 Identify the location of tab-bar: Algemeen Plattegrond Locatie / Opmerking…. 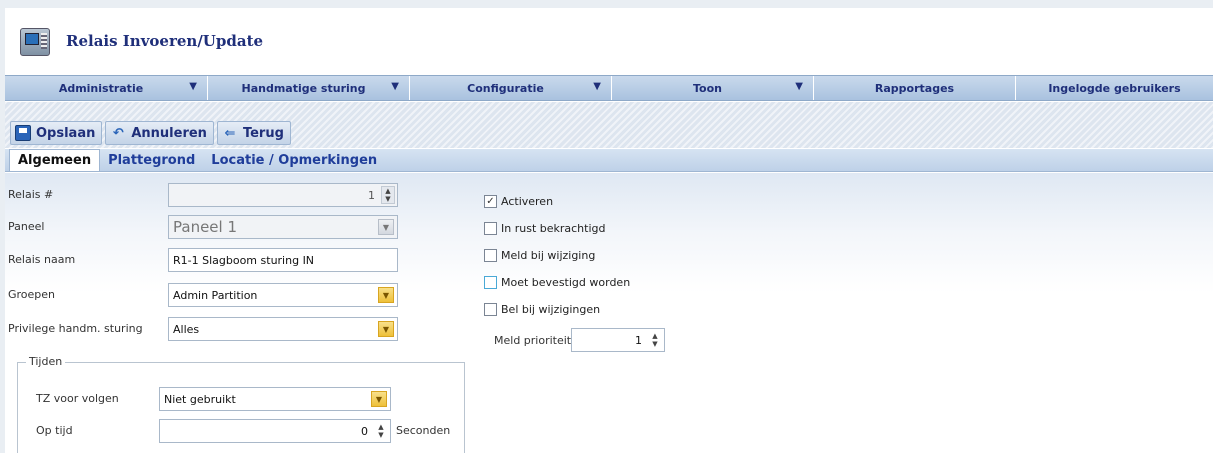
(609, 160).